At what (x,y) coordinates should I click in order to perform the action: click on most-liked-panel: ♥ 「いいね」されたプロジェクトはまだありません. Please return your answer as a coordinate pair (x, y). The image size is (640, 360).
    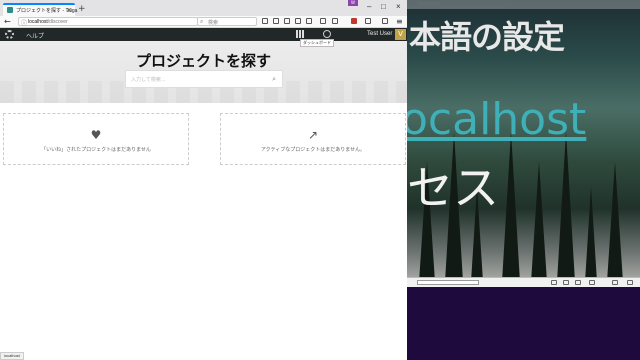
    Looking at the image, I should click on (96, 139).